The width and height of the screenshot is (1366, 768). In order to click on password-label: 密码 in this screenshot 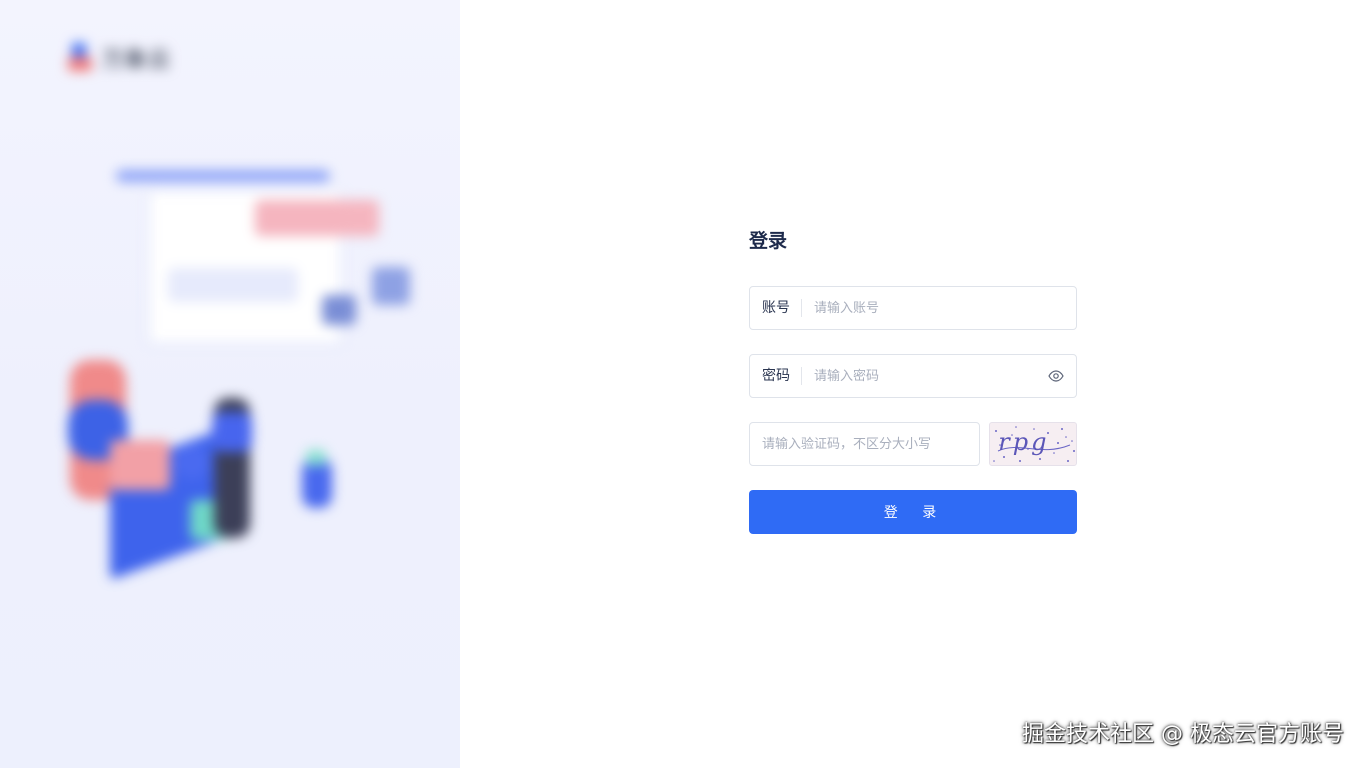, I will do `click(776, 376)`.